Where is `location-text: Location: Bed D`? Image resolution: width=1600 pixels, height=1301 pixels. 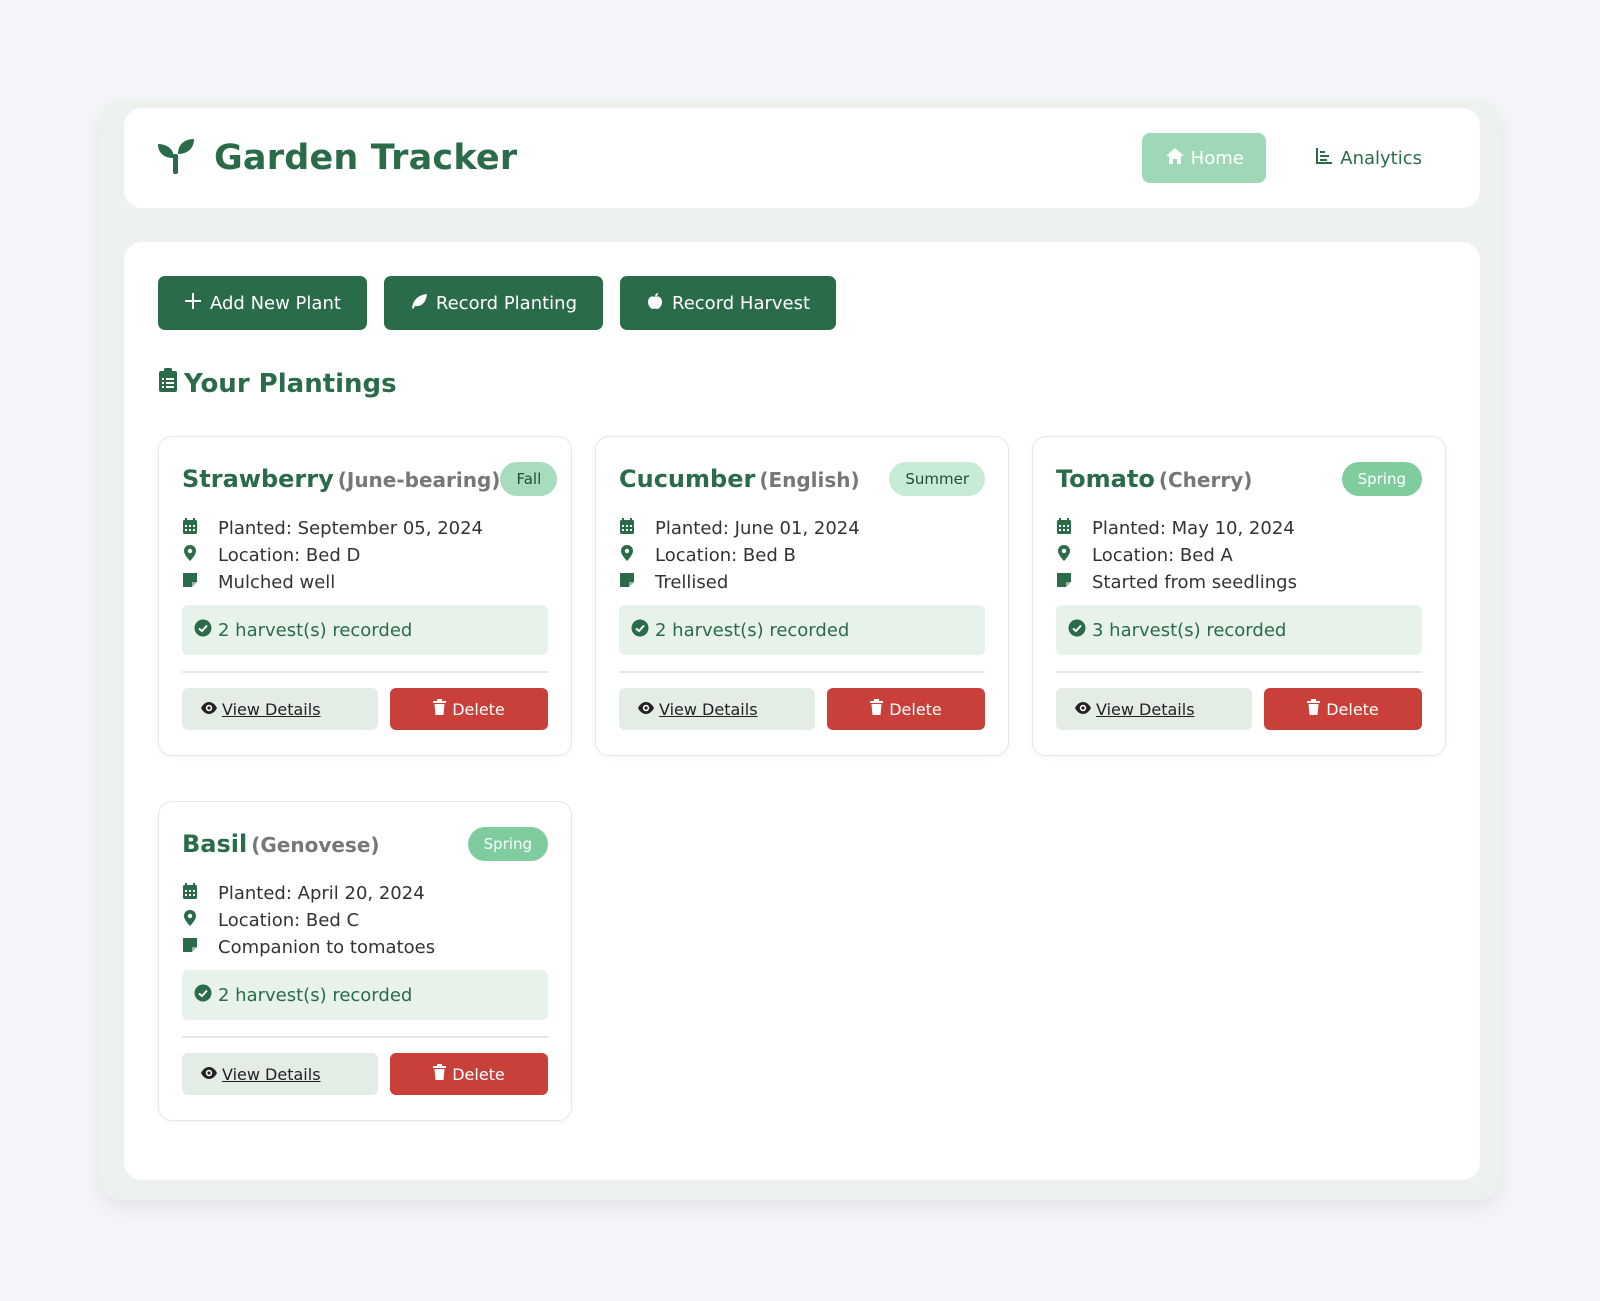
location-text: Location: Bed D is located at coordinates (289, 555).